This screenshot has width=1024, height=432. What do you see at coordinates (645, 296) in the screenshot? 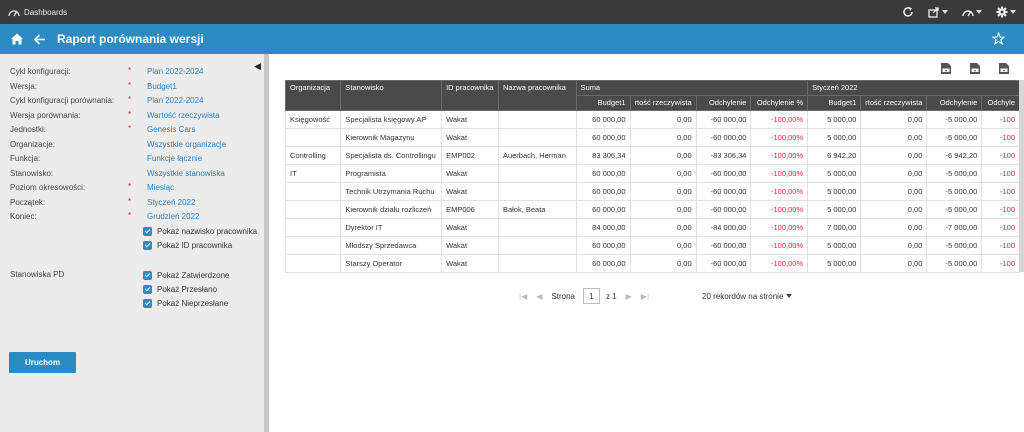
I see `last-page-button: ▶|` at bounding box center [645, 296].